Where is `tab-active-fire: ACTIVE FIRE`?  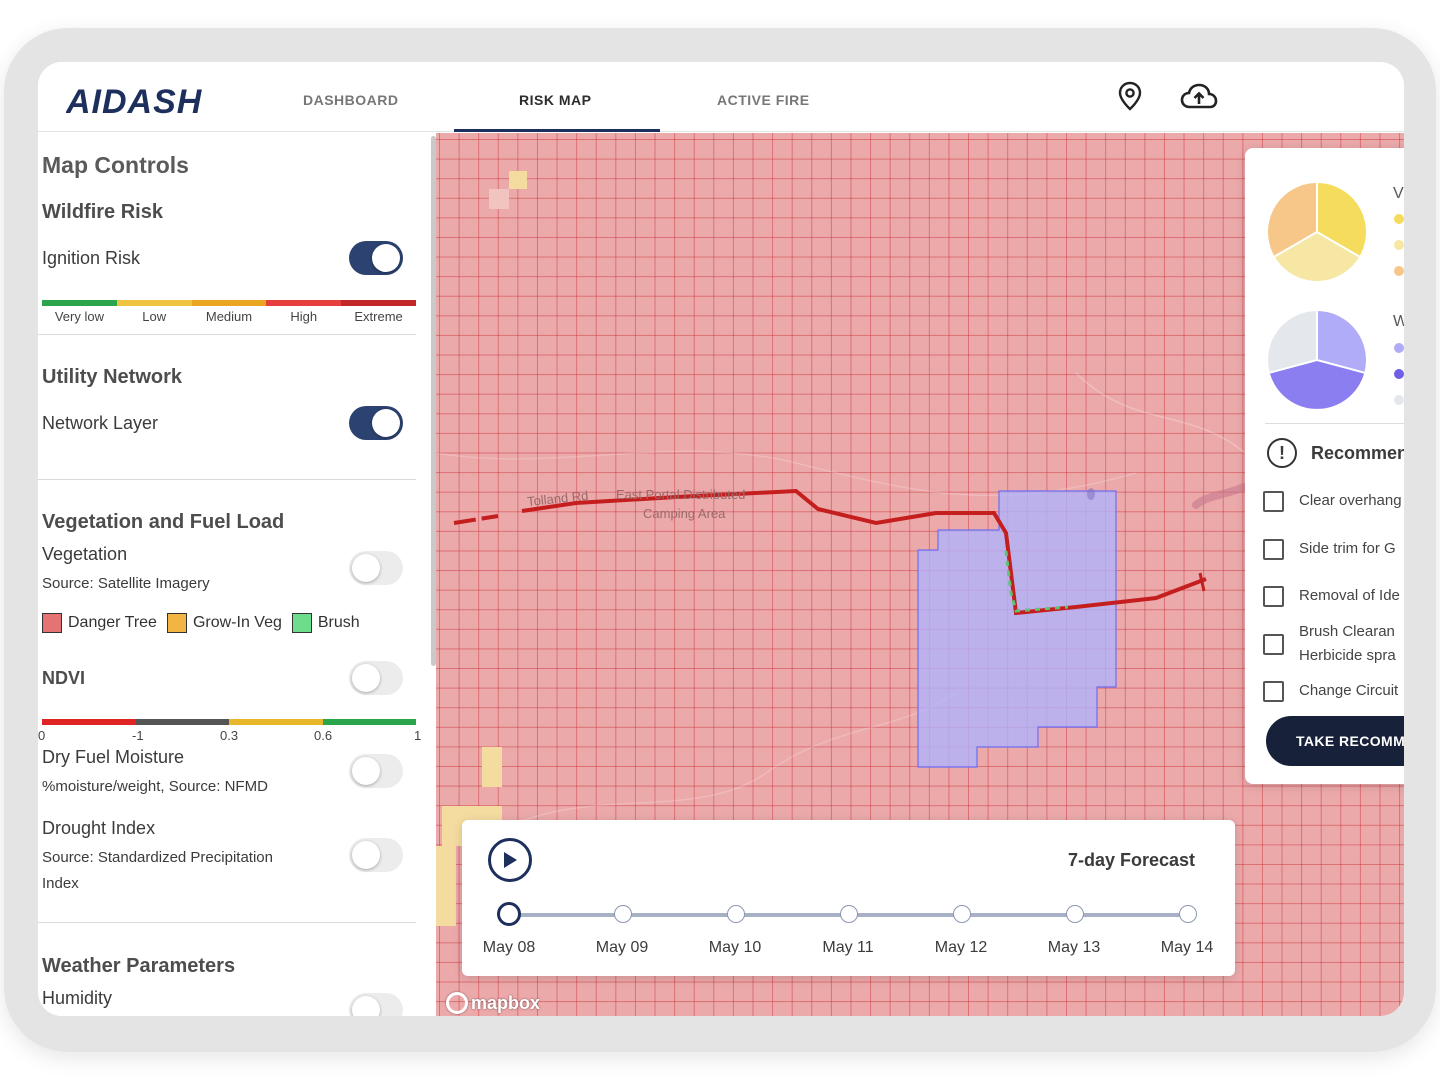 tab-active-fire: ACTIVE FIRE is located at coordinates (763, 100).